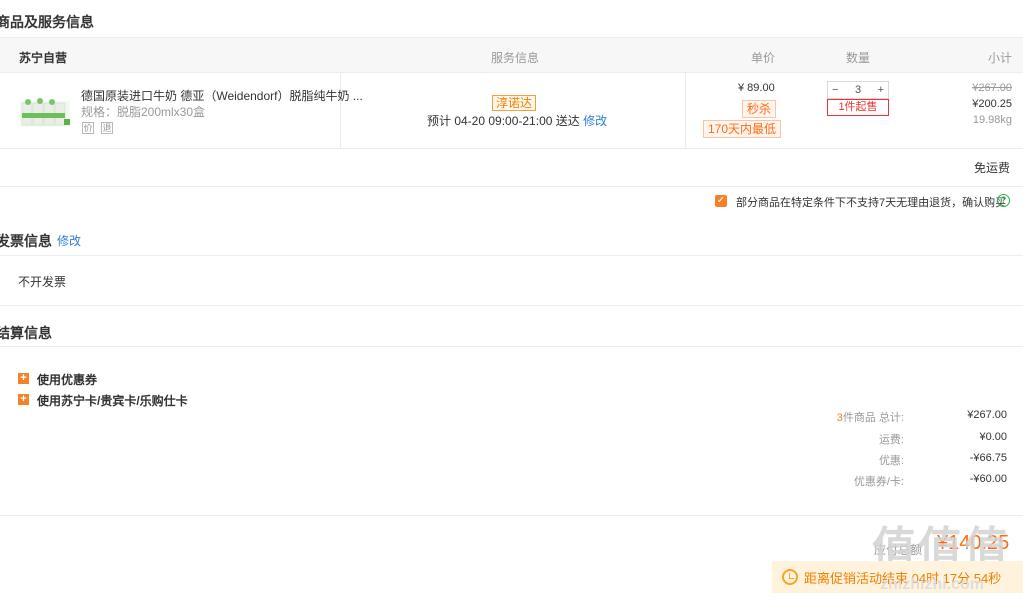  I want to click on qty-input: 3, so click(858, 90).